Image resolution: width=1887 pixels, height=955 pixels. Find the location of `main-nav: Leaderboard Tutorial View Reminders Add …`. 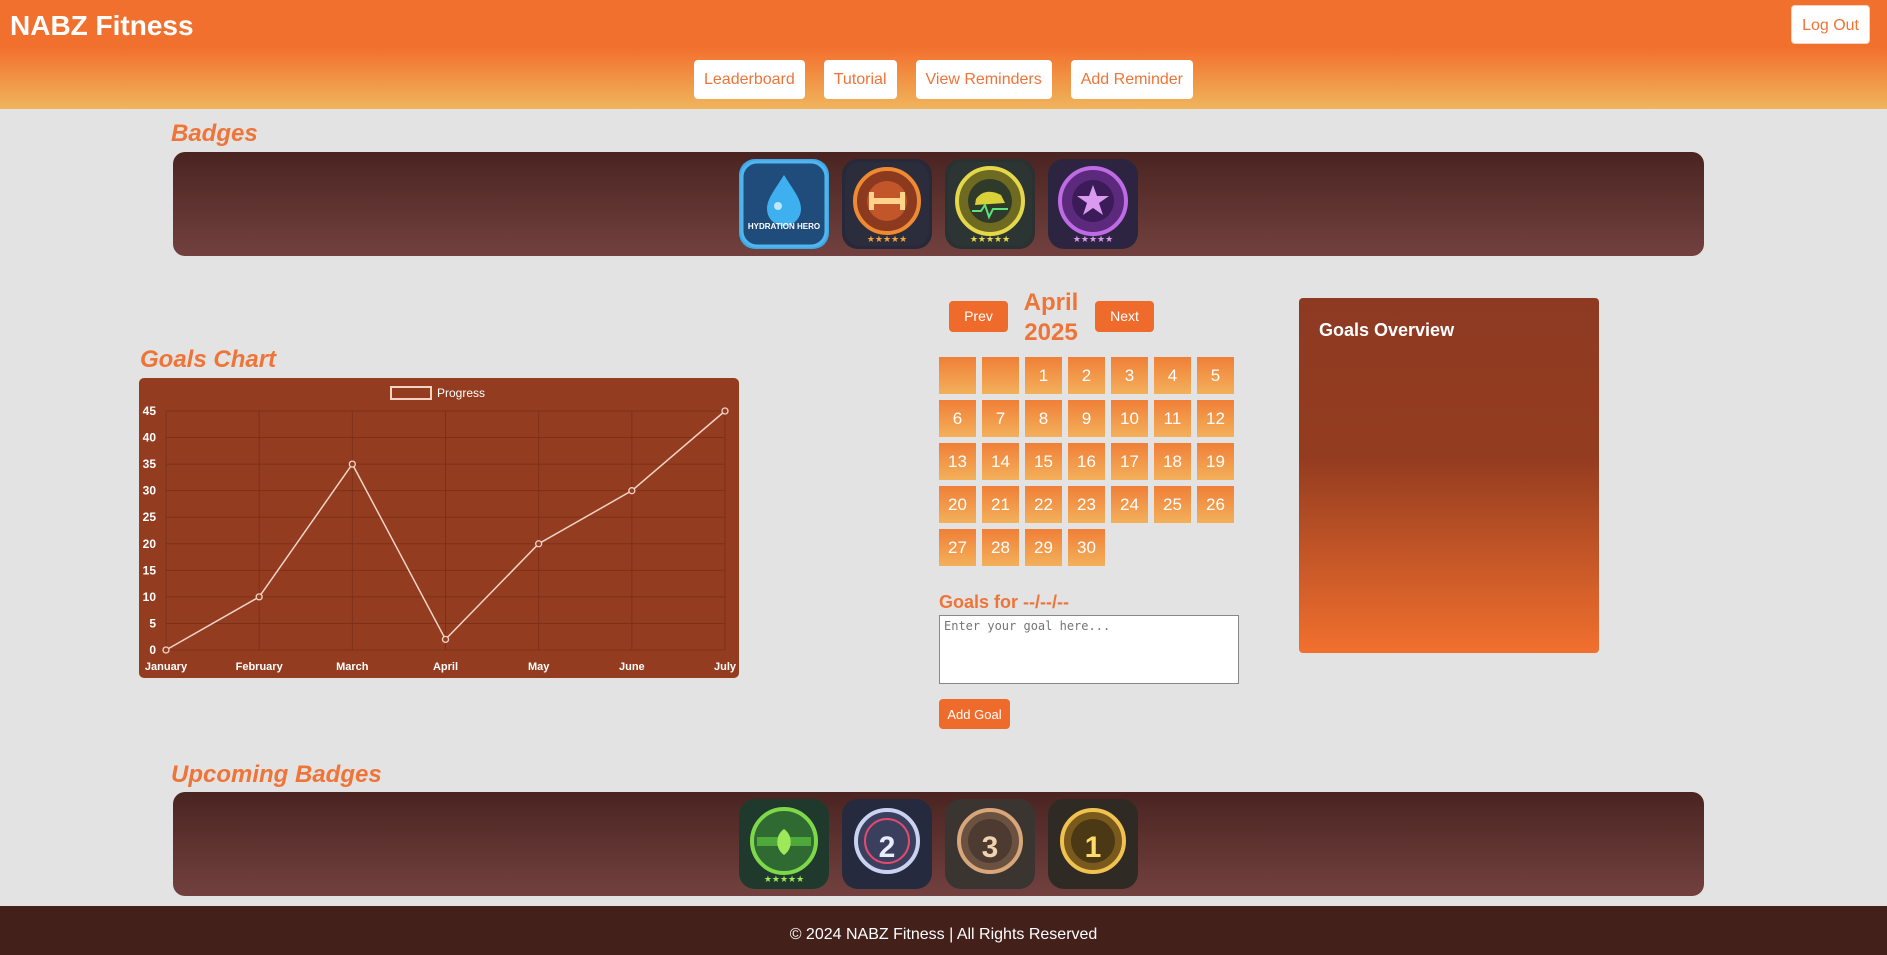

main-nav: Leaderboard Tutorial View Reminders Add … is located at coordinates (943, 79).